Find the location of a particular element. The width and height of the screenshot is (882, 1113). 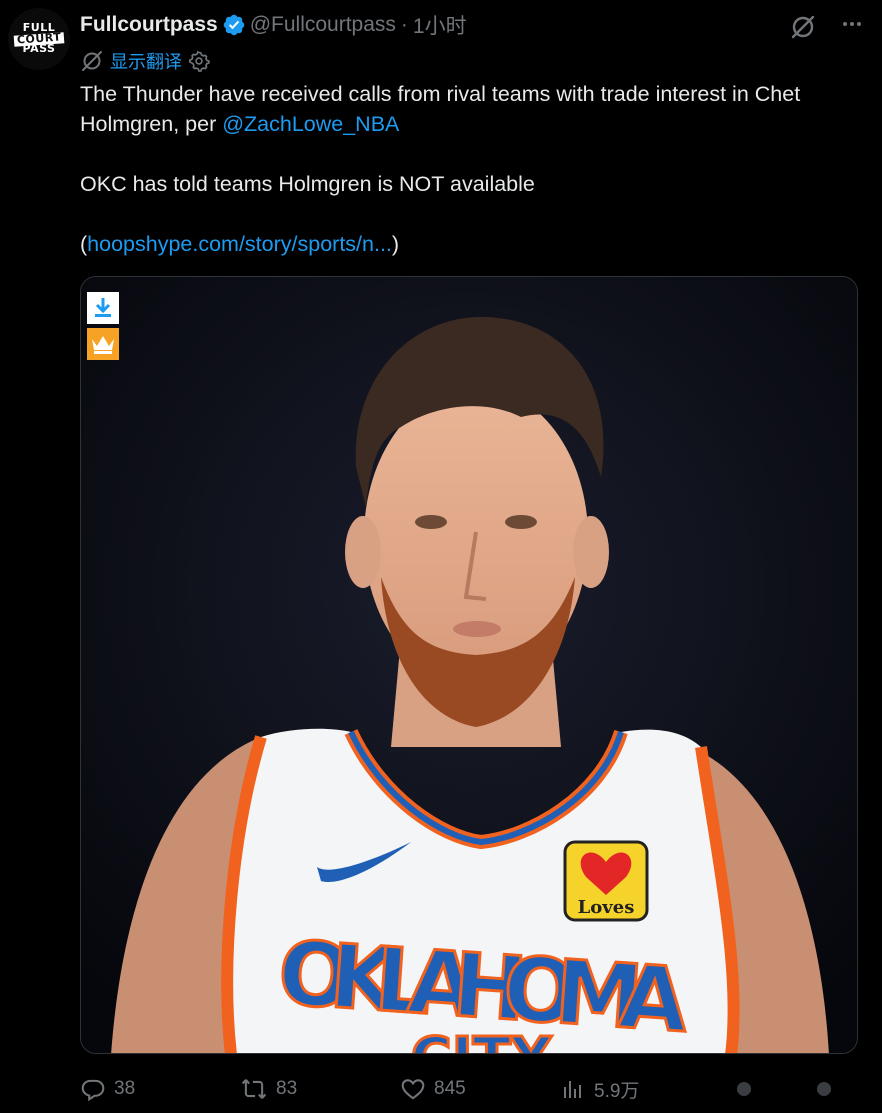

bookmark-icon is located at coordinates (744, 1089).